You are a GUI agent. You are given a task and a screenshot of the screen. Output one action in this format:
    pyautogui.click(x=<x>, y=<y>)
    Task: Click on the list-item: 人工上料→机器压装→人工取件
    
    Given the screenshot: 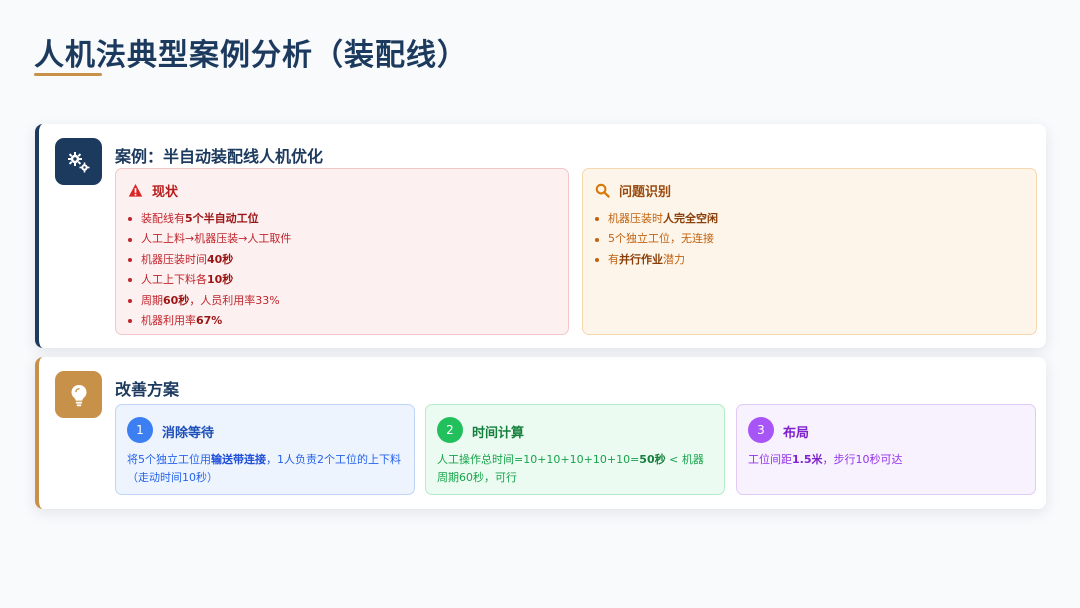 What is the action you would take?
    pyautogui.click(x=209, y=239)
    